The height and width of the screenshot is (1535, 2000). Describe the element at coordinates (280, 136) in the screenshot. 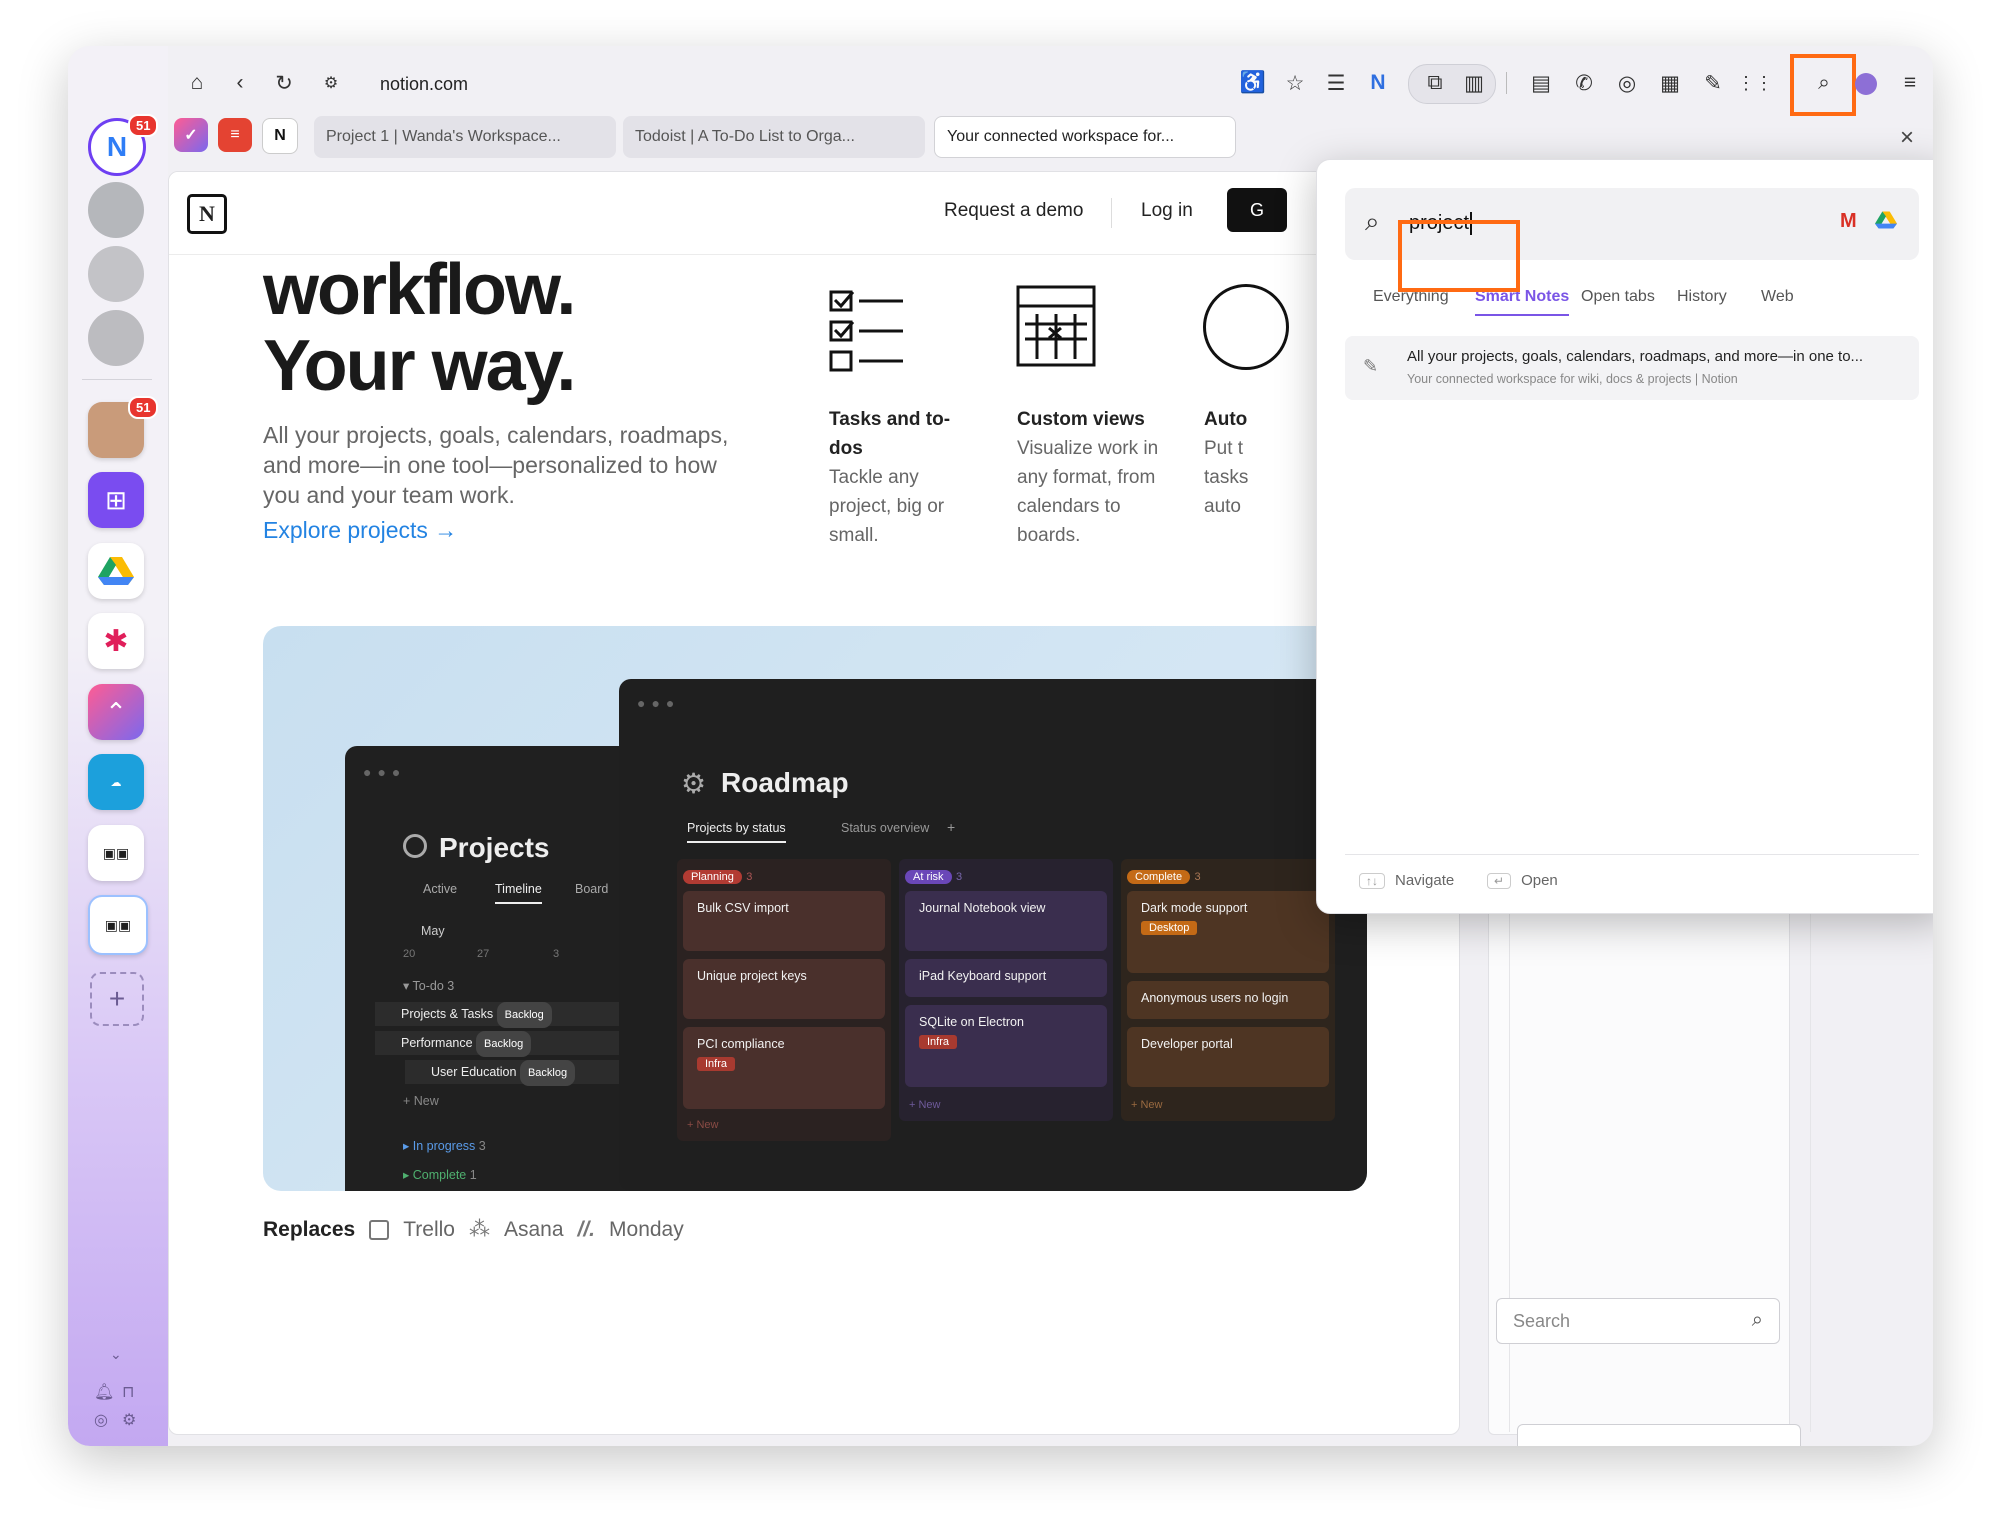

I see `pinned-notion-icon: N` at that location.